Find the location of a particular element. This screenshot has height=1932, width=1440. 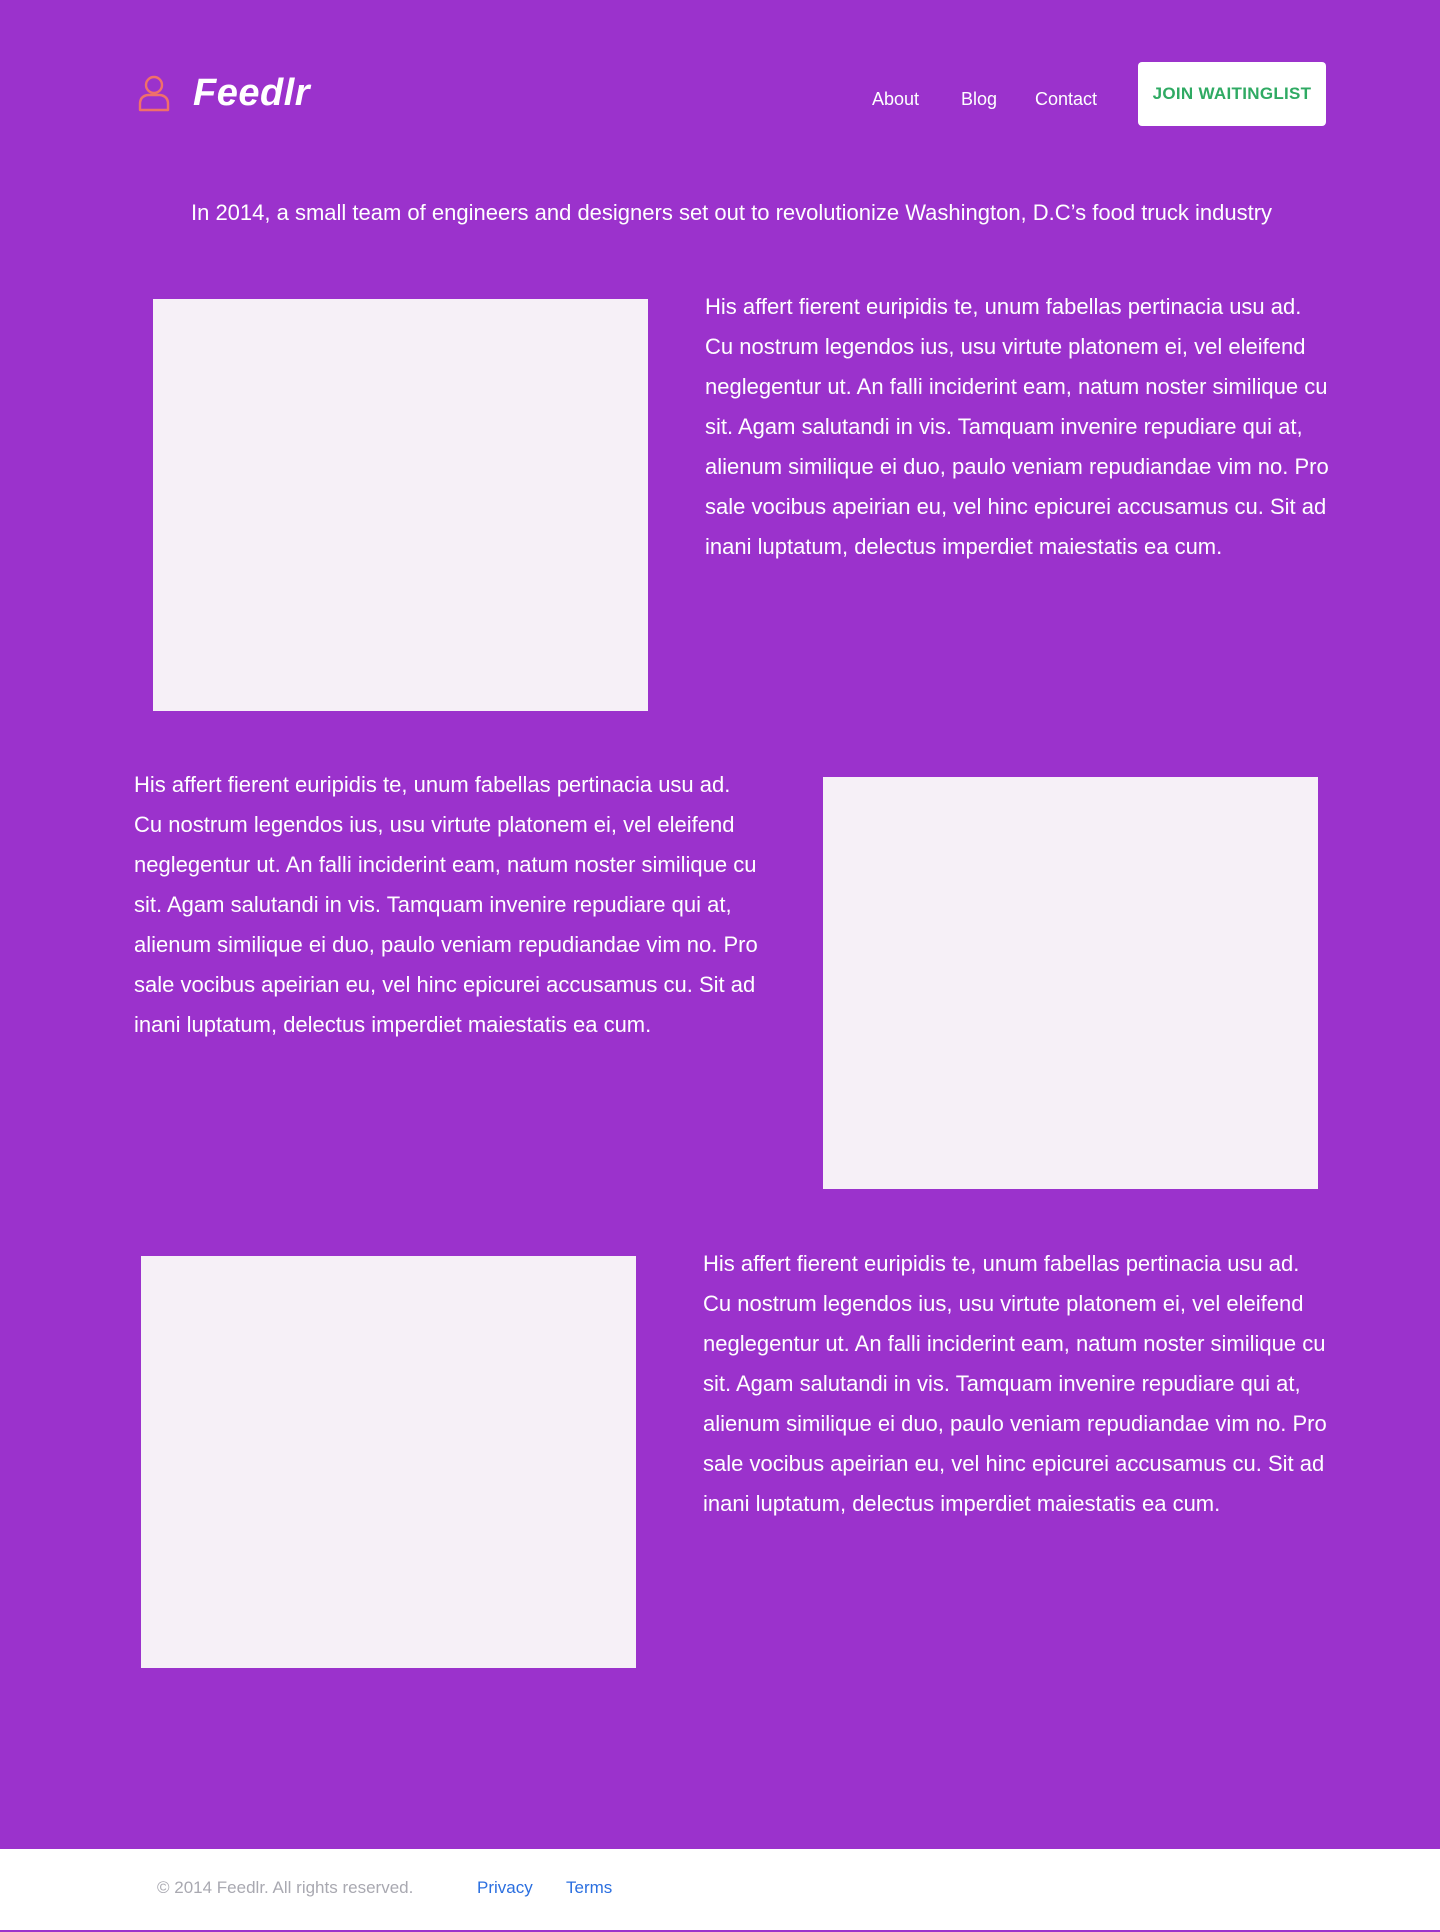

footer-link-terms: Terms is located at coordinates (589, 1888).